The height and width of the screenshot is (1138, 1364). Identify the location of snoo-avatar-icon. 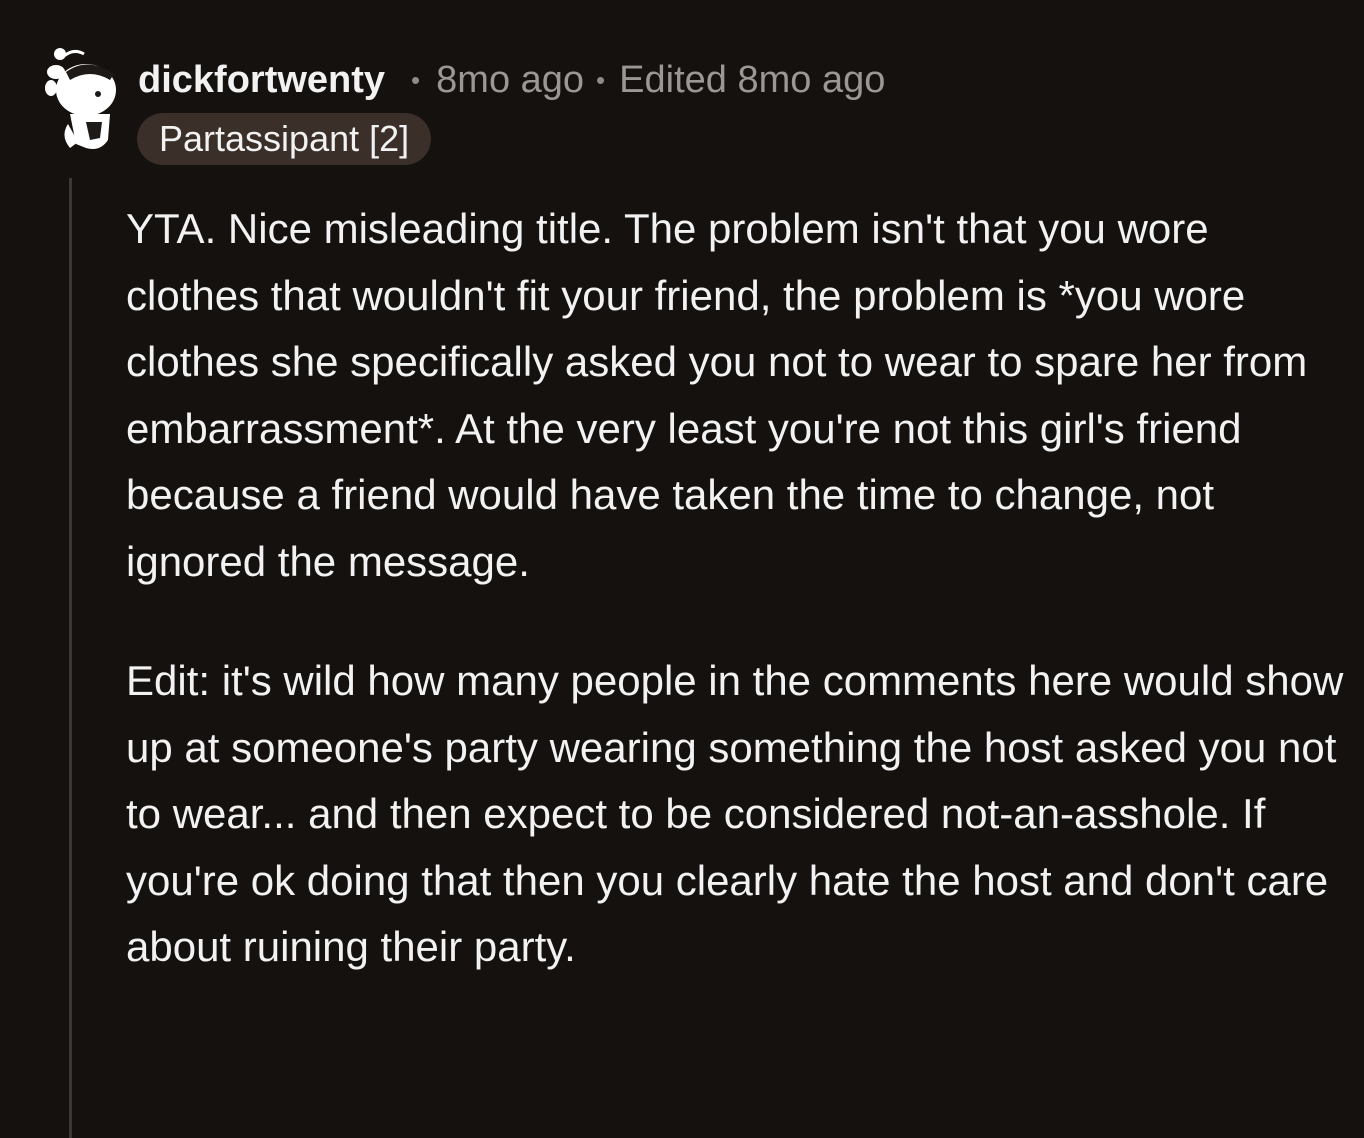
(80, 100).